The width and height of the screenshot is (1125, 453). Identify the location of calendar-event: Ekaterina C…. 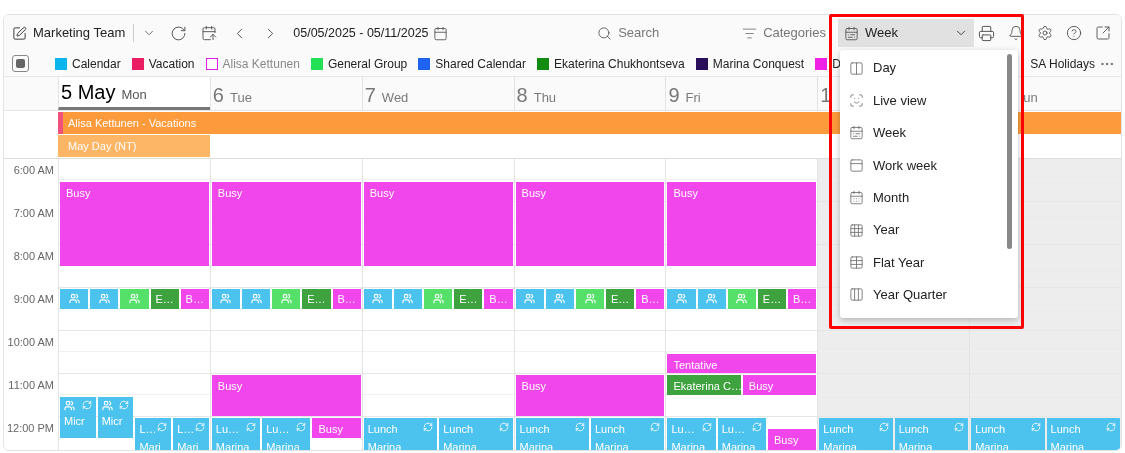
(704, 385).